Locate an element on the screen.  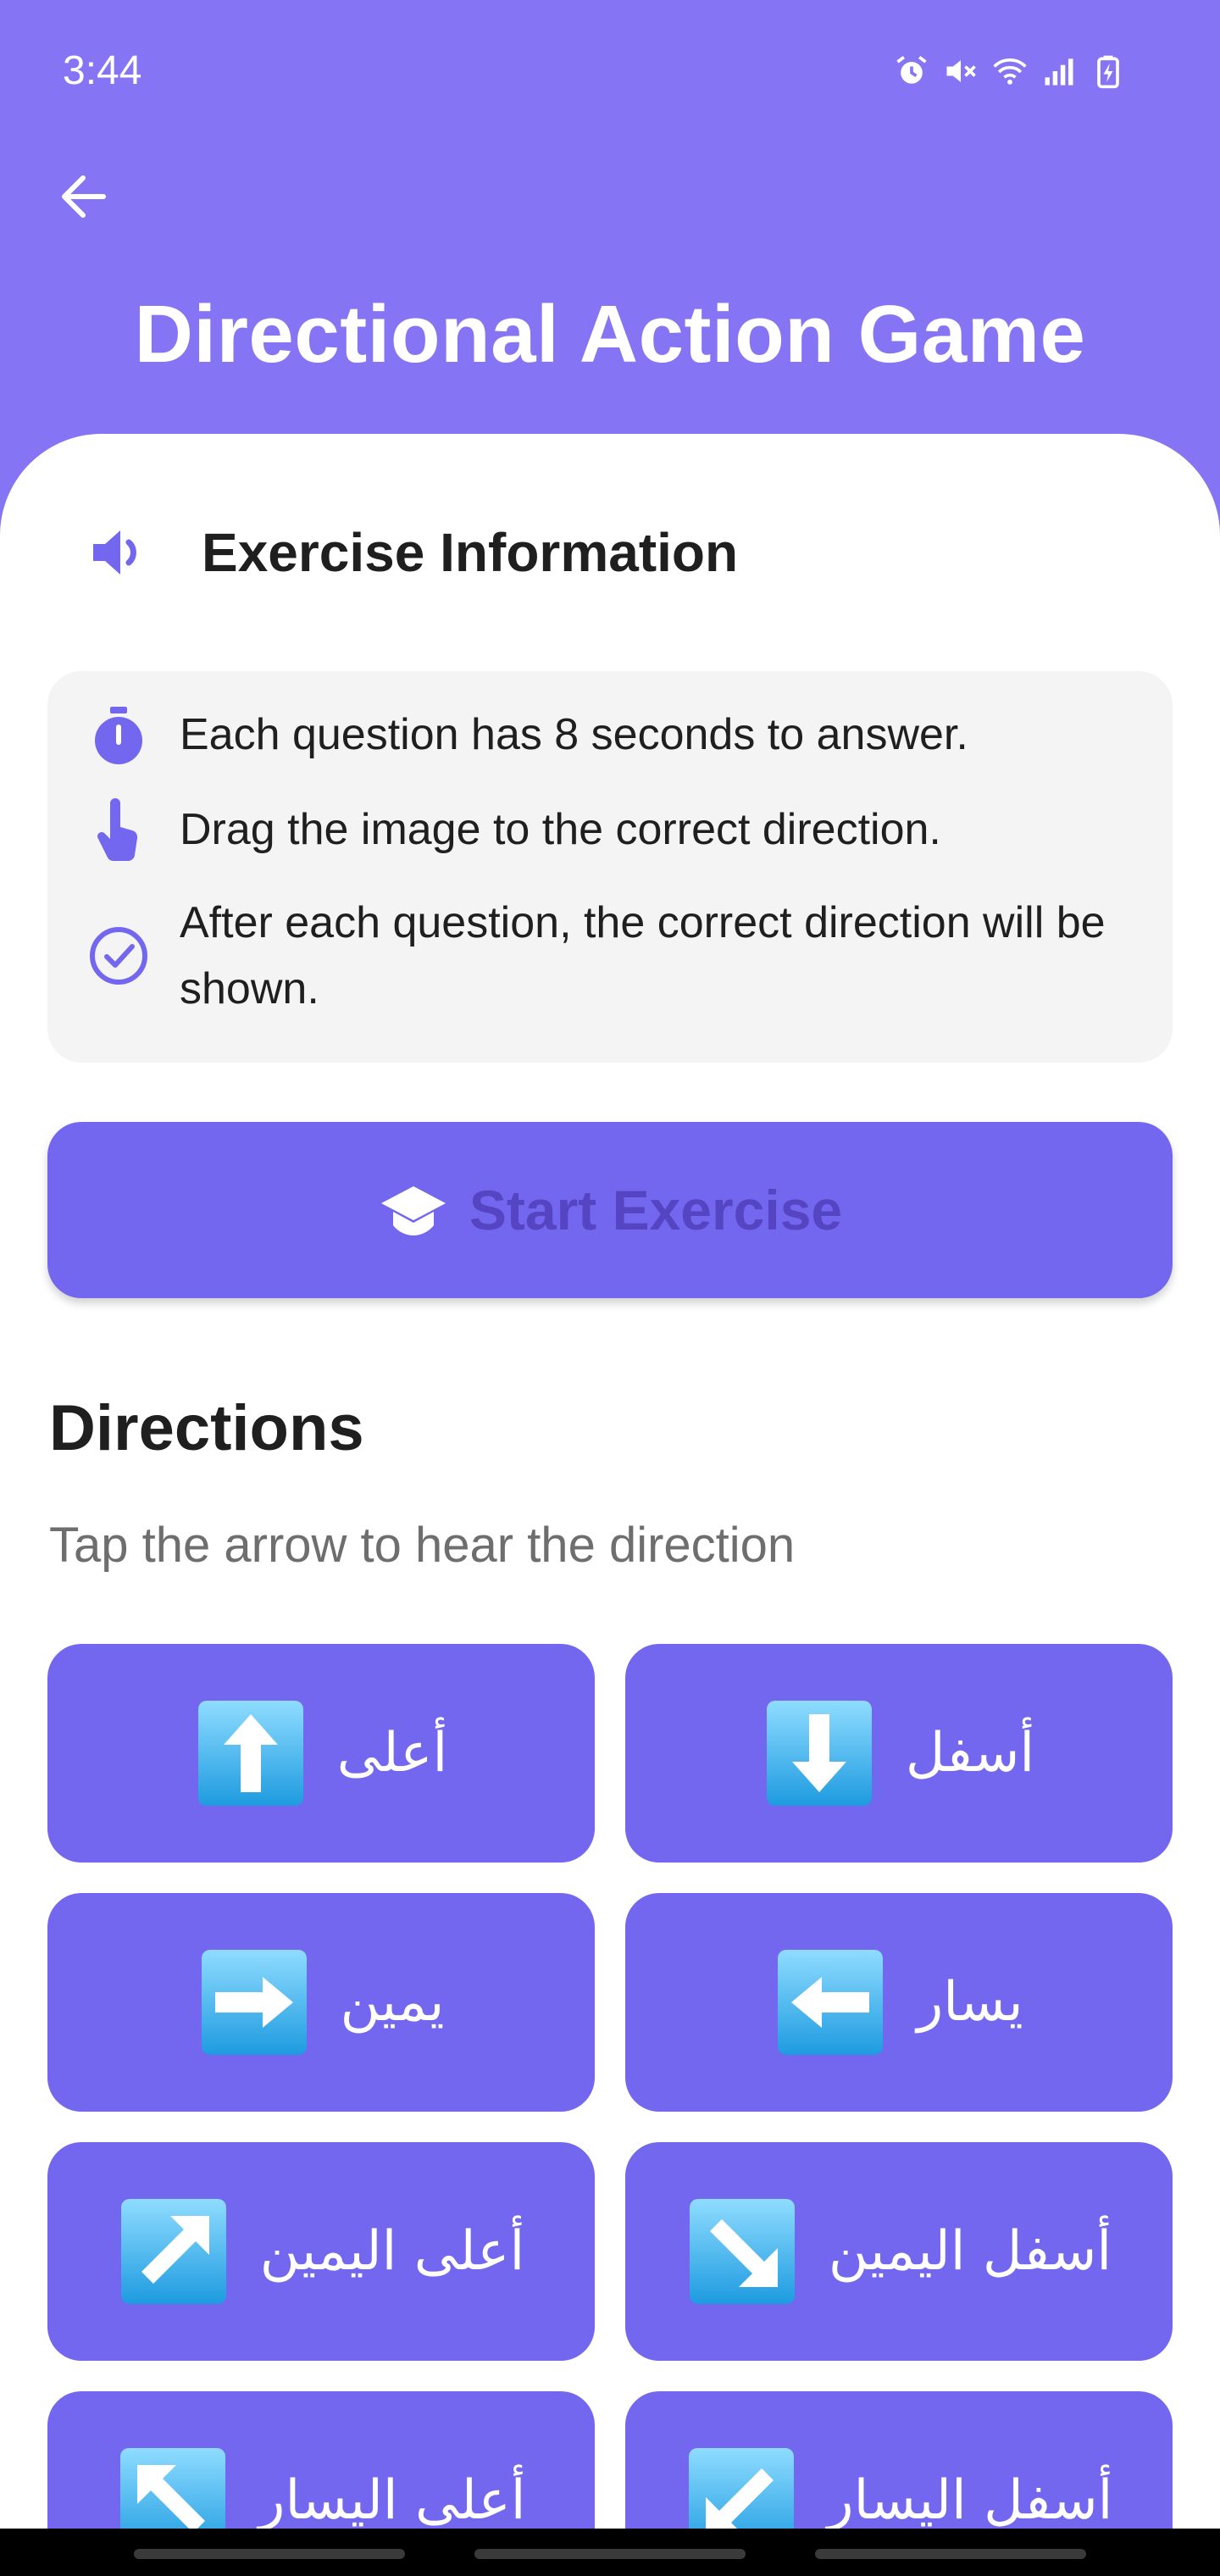
info-item-drag: Drag the image to the correct direction. is located at coordinates (600, 830).